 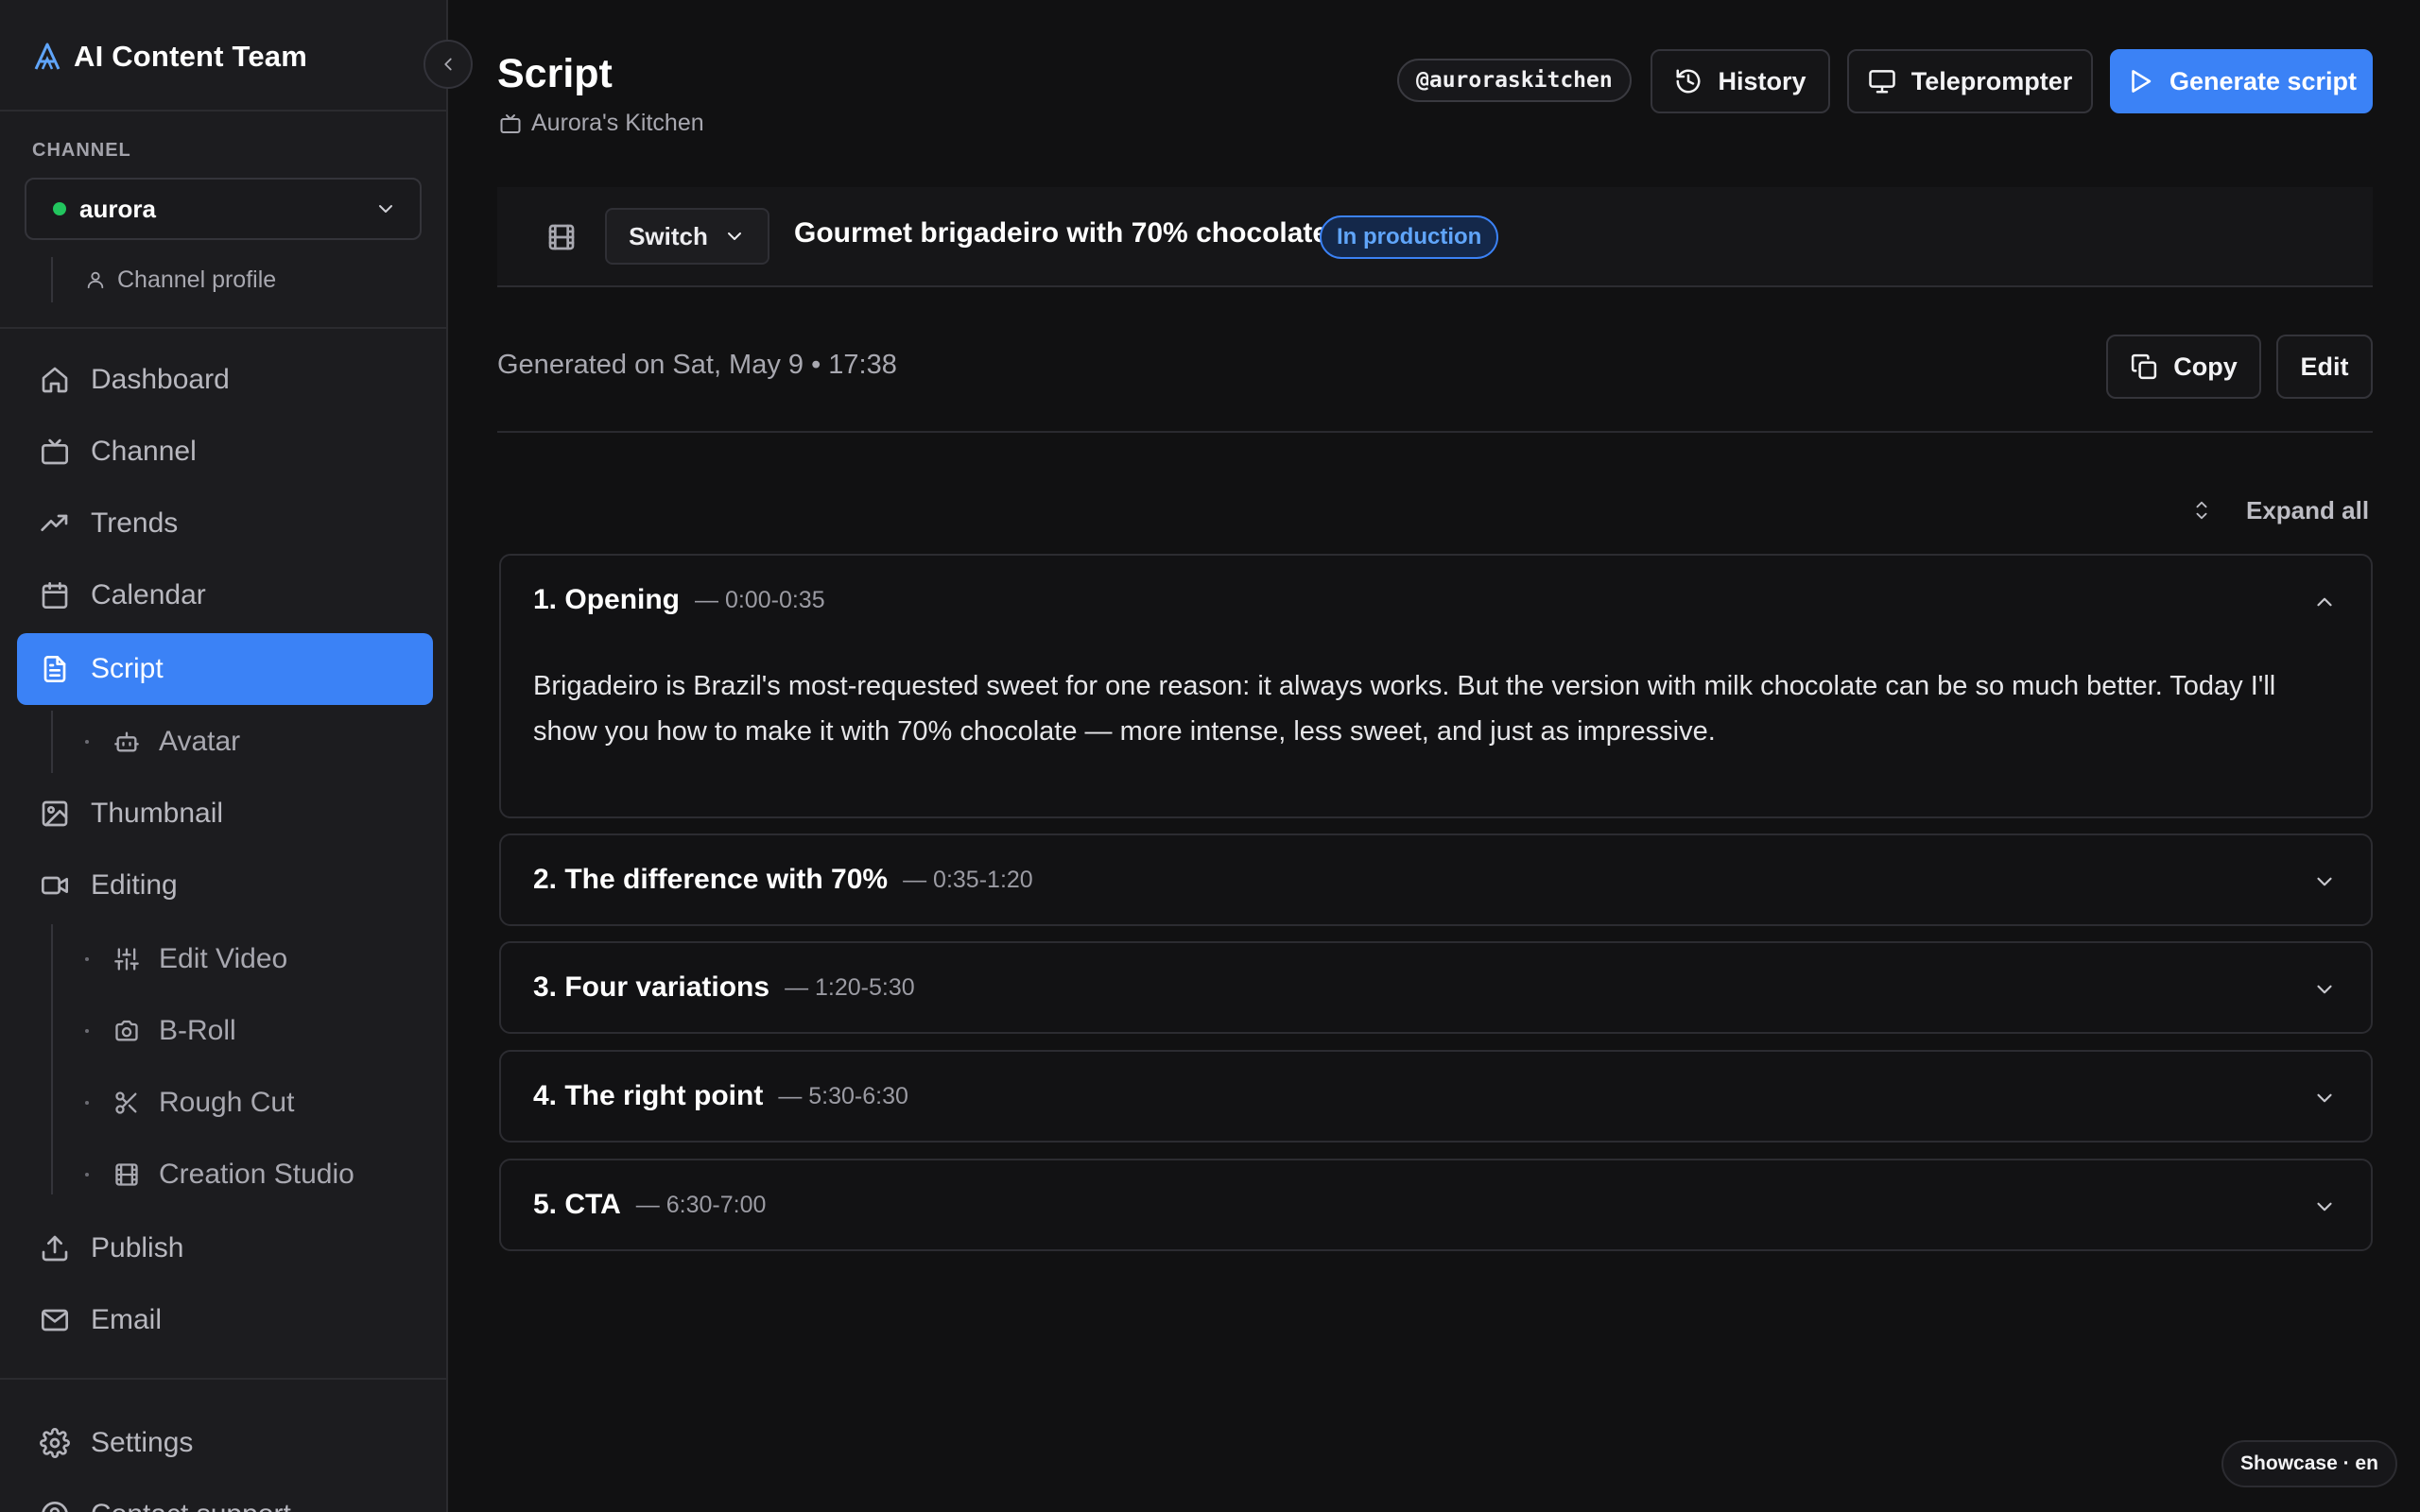 I want to click on nav-subitem-creation-studio: Creation Studio, so click(x=259, y=1174).